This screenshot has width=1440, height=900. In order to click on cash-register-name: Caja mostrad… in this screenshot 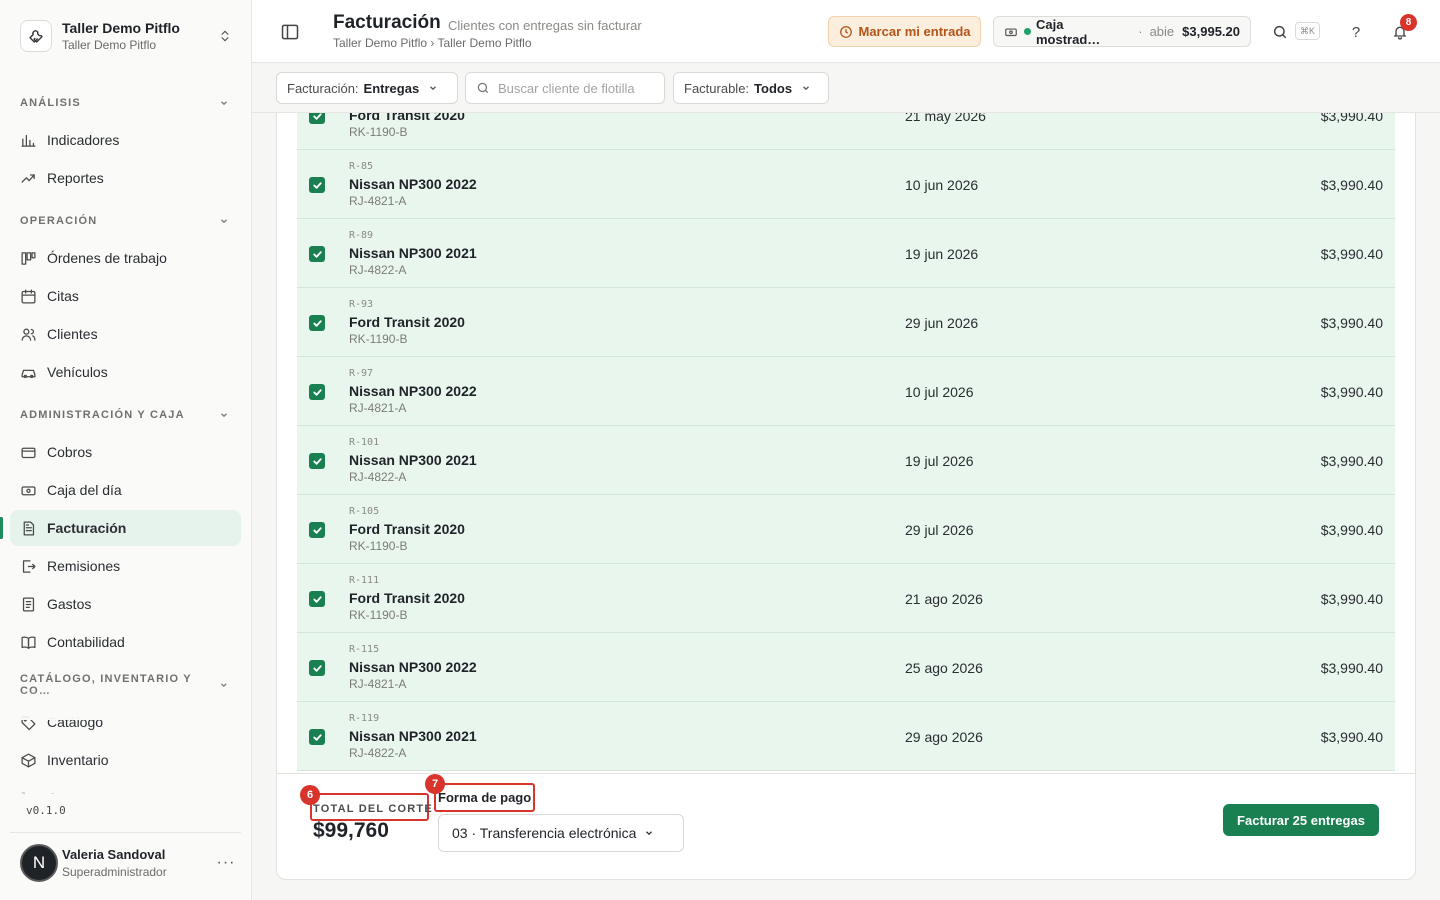, I will do `click(1068, 31)`.